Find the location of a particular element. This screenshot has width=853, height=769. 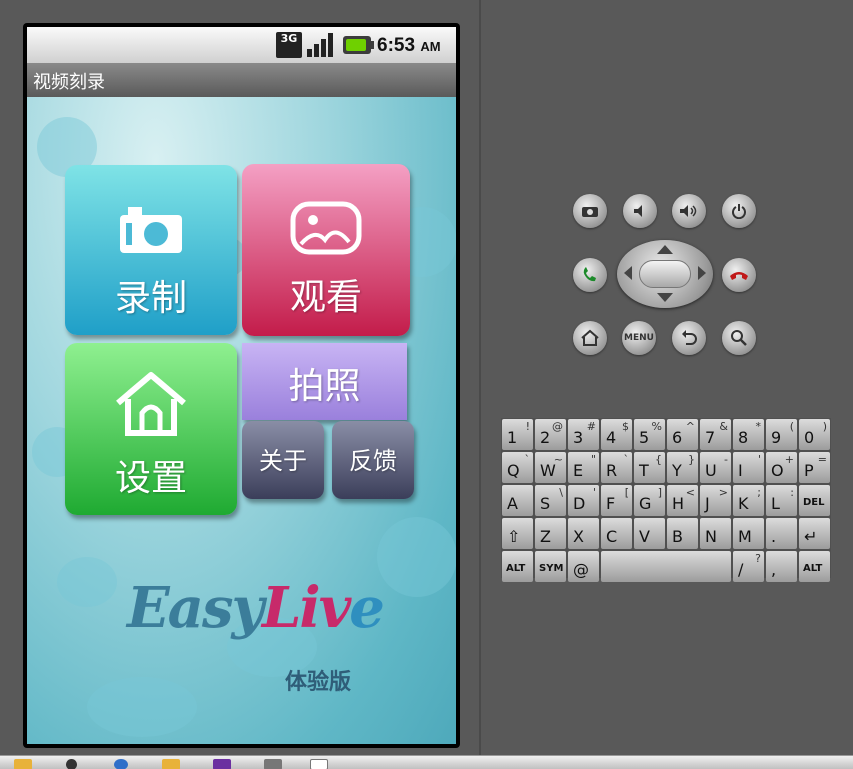

key-space is located at coordinates (666, 566).